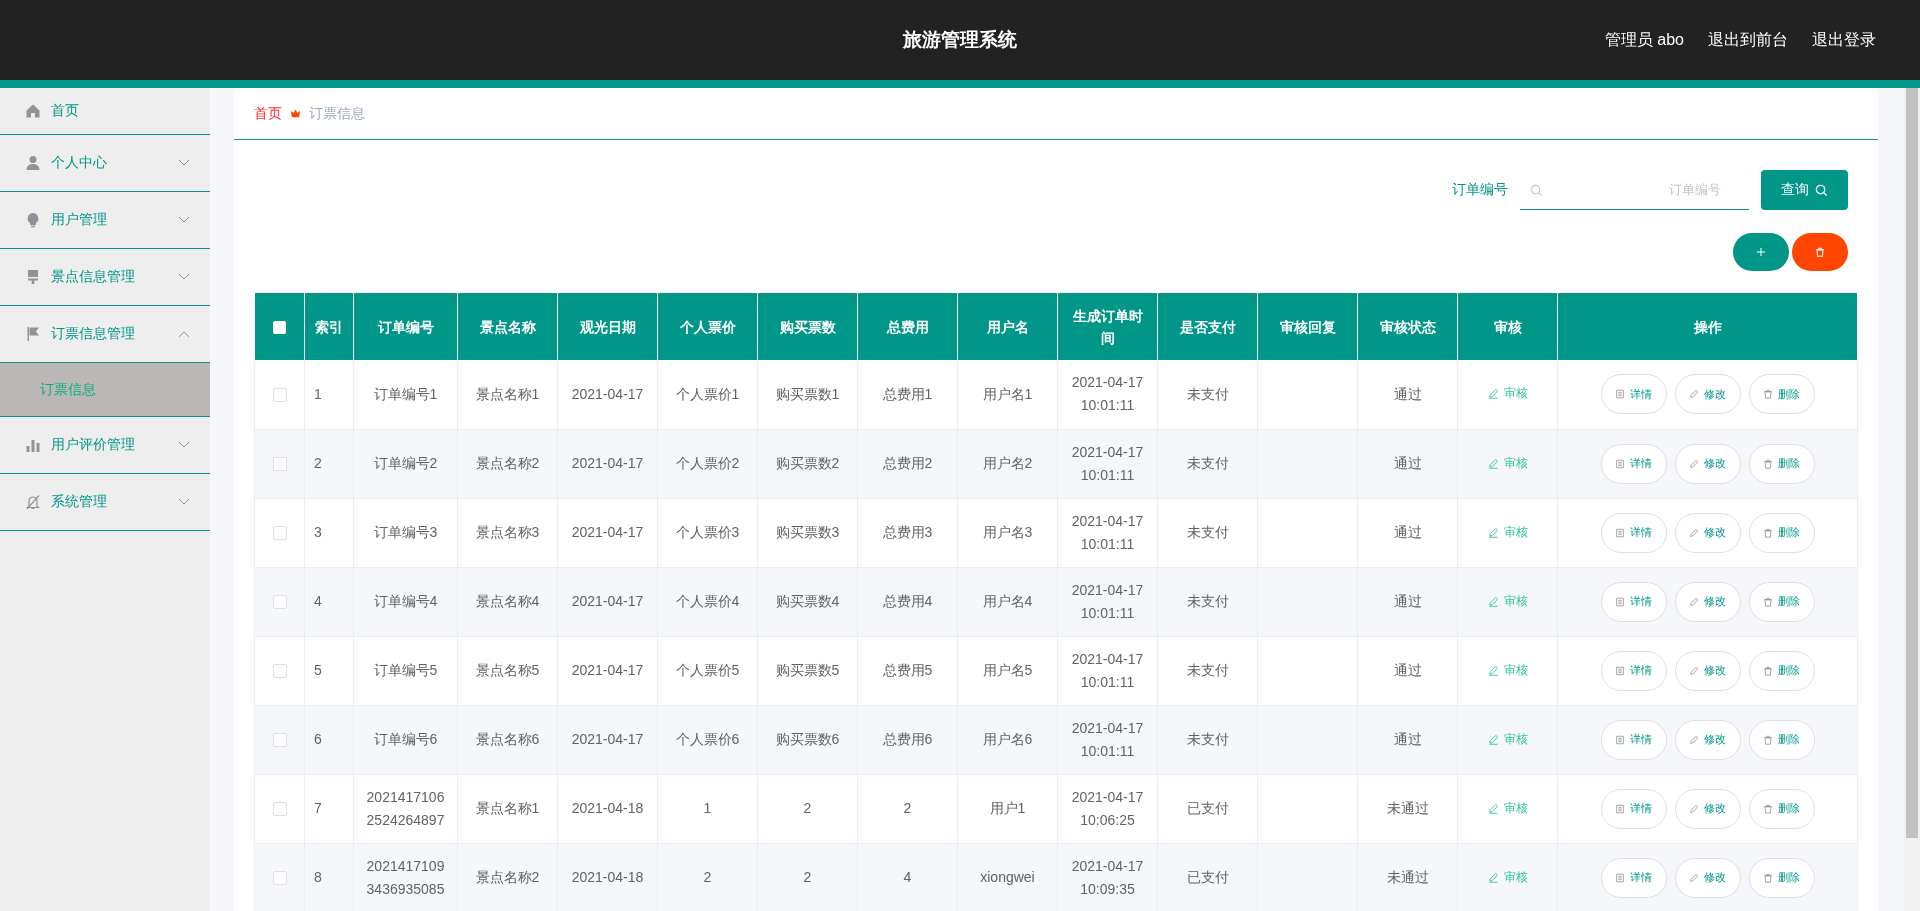 Image resolution: width=1920 pixels, height=911 pixels. What do you see at coordinates (1634, 190) in the screenshot?
I see `search-field: 订单编号` at bounding box center [1634, 190].